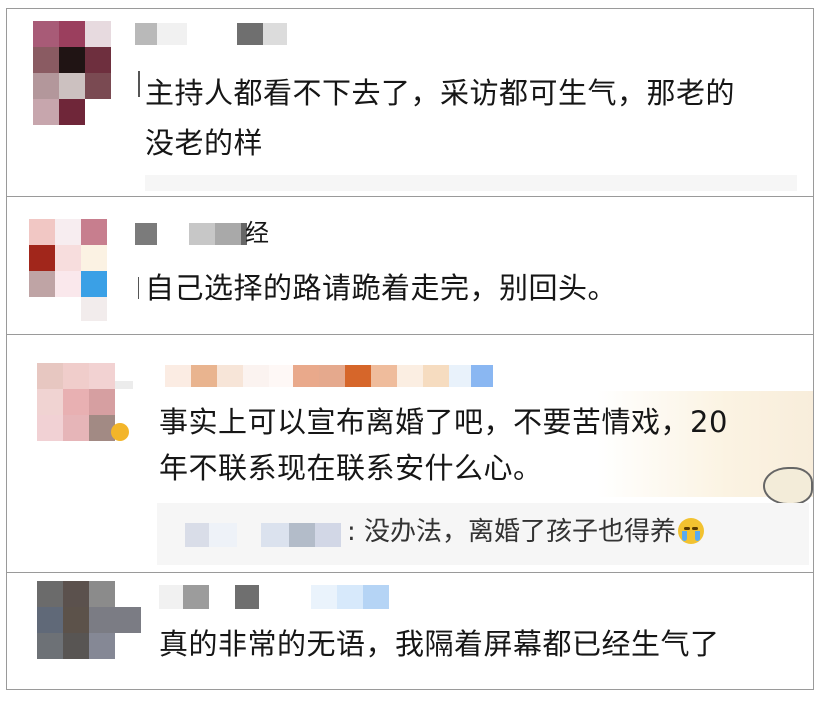  Describe the element at coordinates (440, 93) in the screenshot. I see `comment-text: 主持人都看不下去了，采访都可生气，那老的` at that location.